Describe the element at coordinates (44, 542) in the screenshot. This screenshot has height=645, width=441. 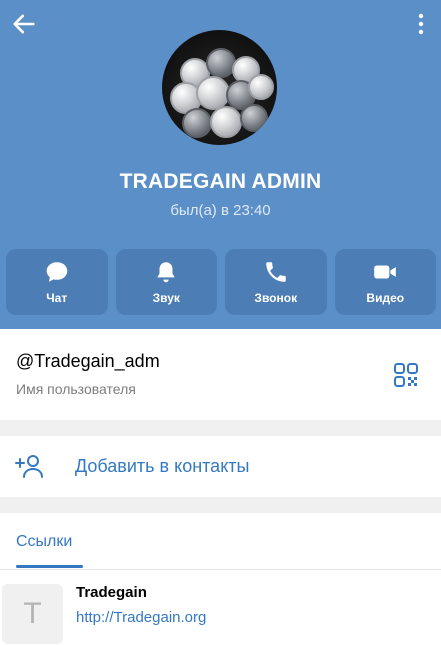
I see `tab-links: Ссылки` at that location.